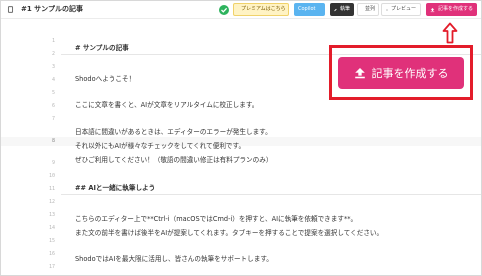 The image size is (482, 276). What do you see at coordinates (51, 241) in the screenshot?
I see `line-number: 15` at bounding box center [51, 241].